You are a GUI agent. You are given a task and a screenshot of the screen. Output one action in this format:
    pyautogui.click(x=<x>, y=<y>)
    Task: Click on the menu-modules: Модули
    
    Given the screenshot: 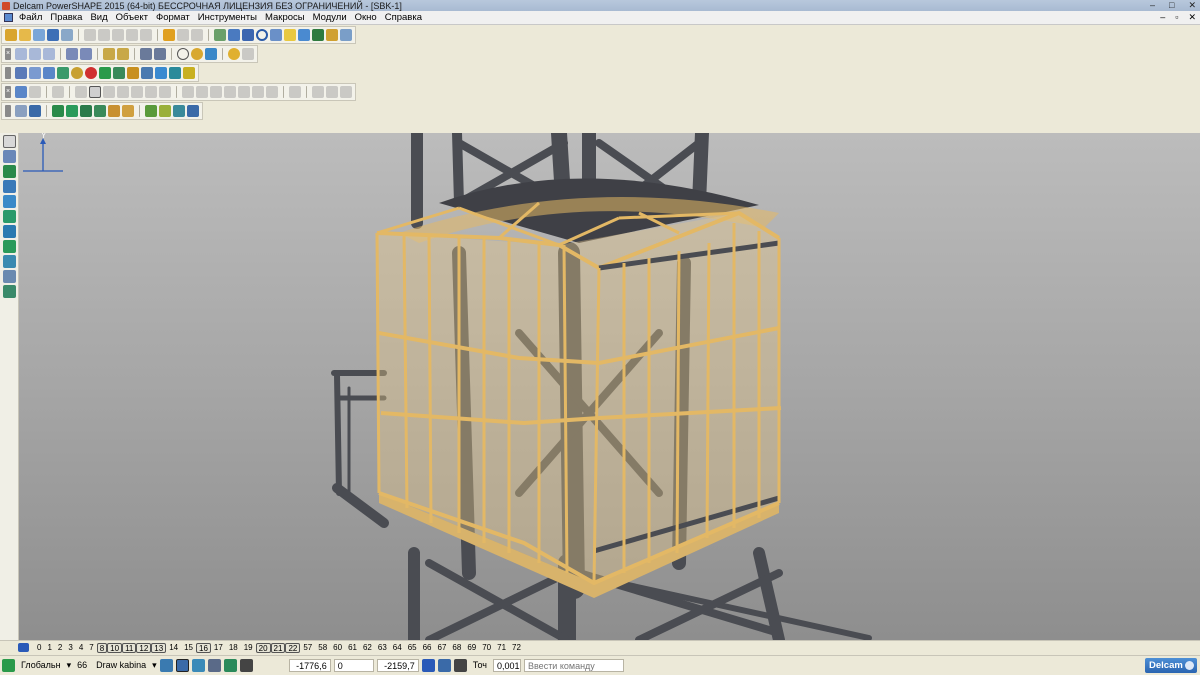 What is the action you would take?
    pyautogui.click(x=330, y=17)
    